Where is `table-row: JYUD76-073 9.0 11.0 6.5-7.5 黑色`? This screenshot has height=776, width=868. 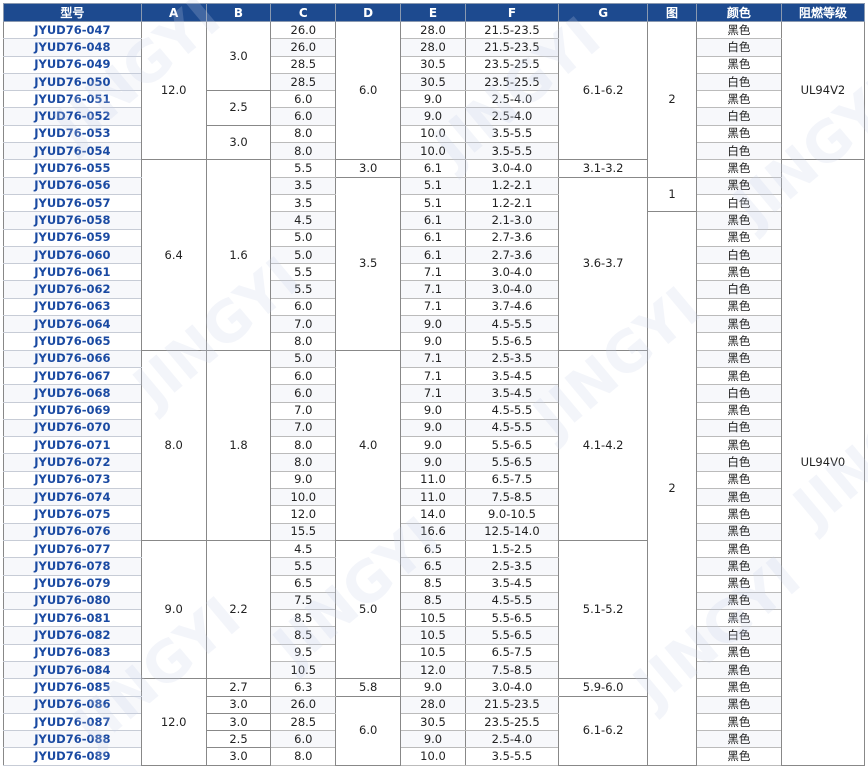 table-row: JYUD76-073 9.0 11.0 6.5-7.5 黑色 is located at coordinates (434, 480).